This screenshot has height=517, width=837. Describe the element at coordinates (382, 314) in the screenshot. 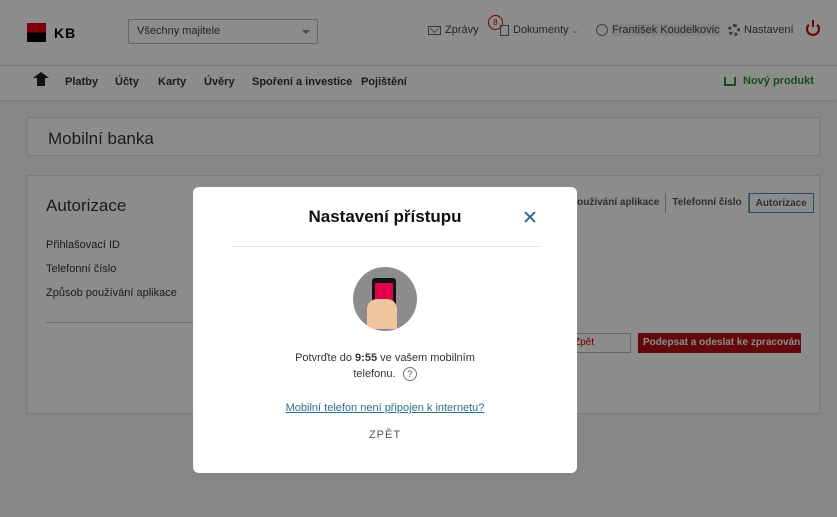

I see `hand-icon` at that location.